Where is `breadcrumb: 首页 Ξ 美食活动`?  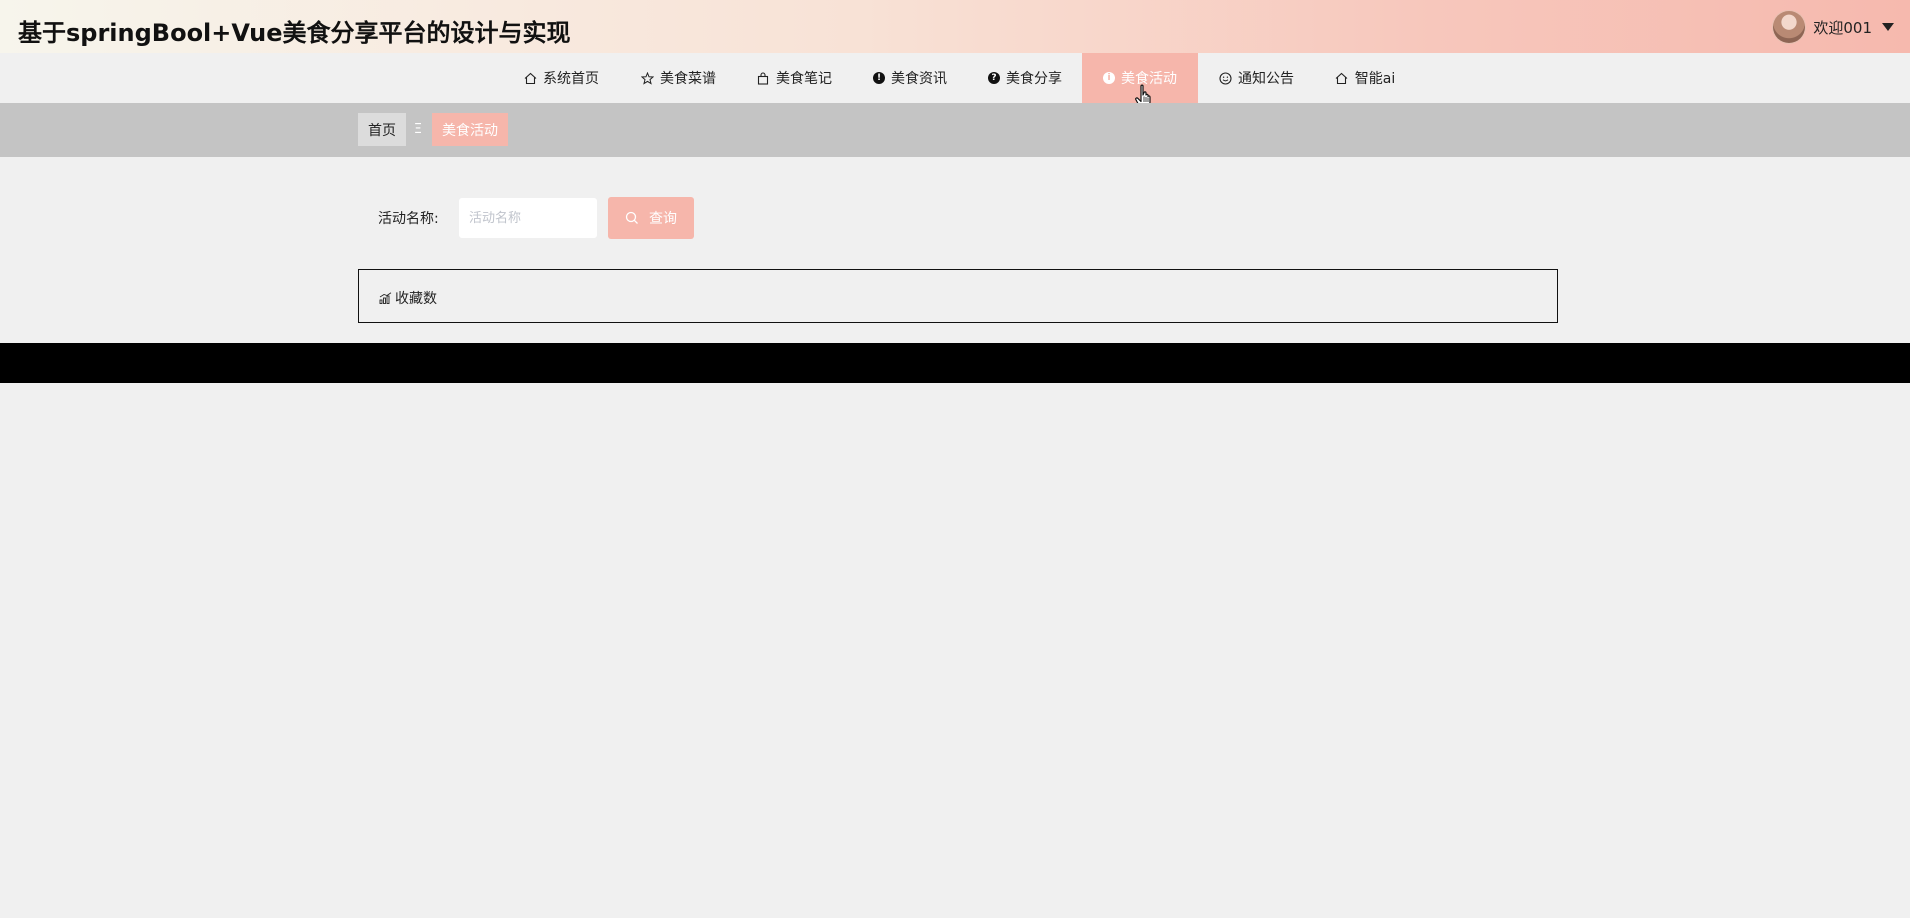
breadcrumb: 首页 Ξ 美食活动 is located at coordinates (955, 130).